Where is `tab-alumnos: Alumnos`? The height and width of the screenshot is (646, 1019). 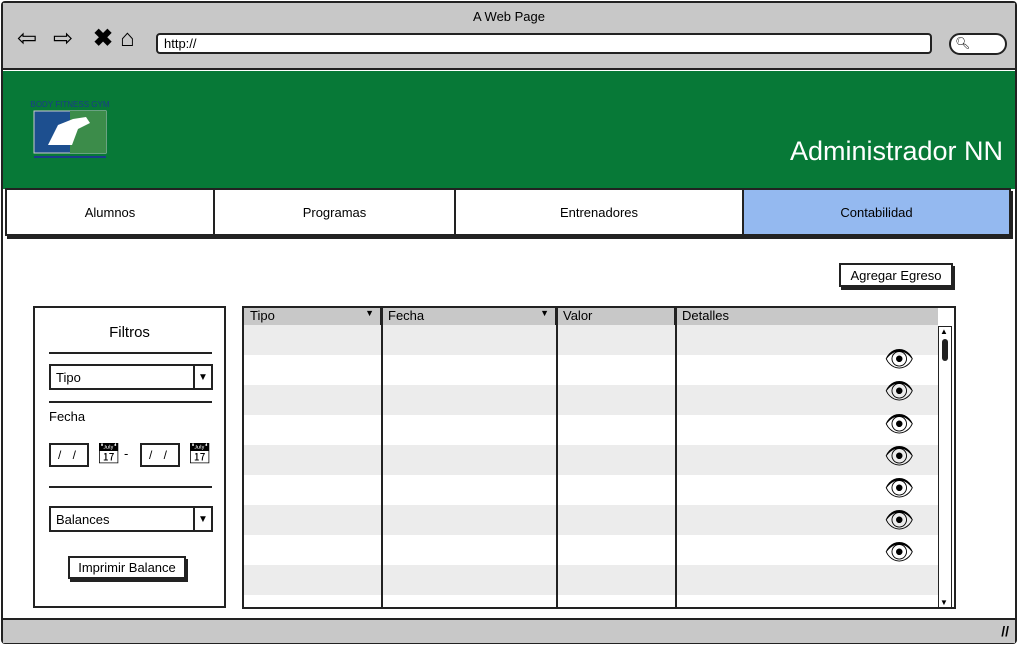 tab-alumnos: Alumnos is located at coordinates (111, 212).